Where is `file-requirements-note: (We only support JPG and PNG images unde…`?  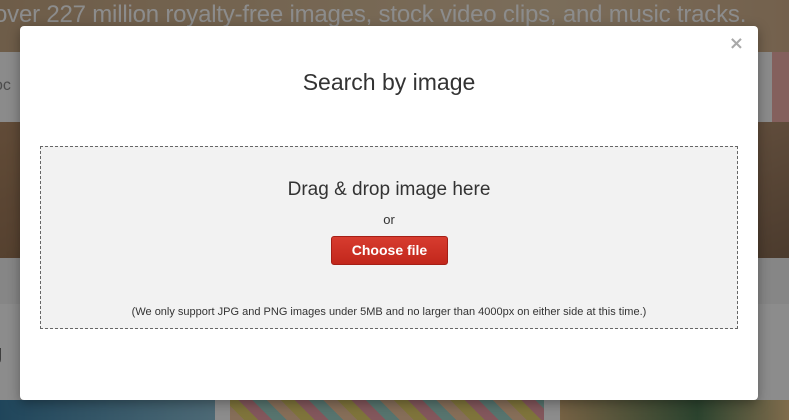
file-requirements-note: (We only support JPG and PNG images unde… is located at coordinates (389, 312).